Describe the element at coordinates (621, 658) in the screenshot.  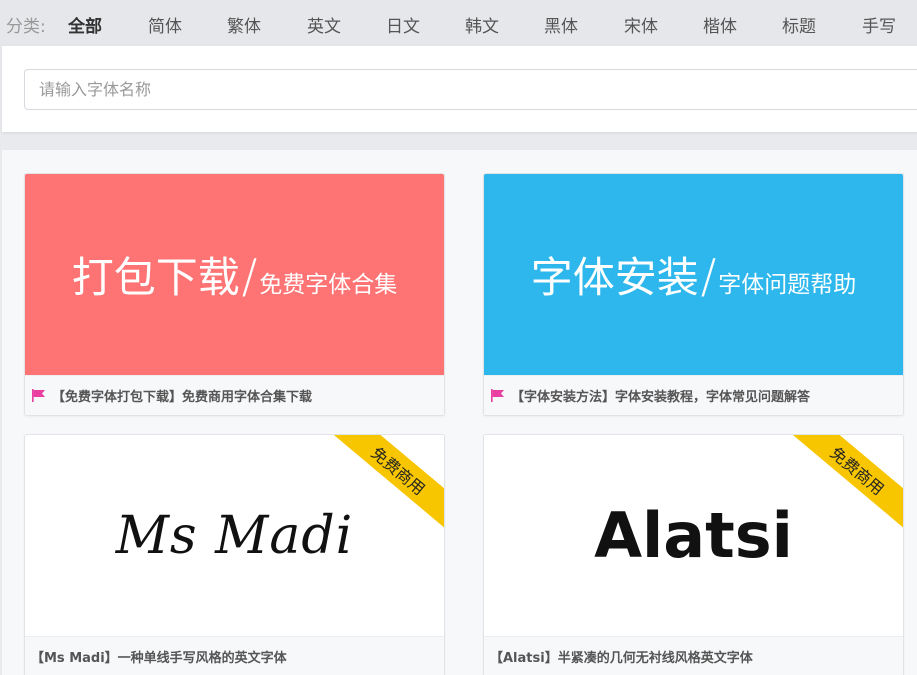
I see `card-caption-text: 【Alatsi】半紧凑的几何无衬线风格英文字体` at that location.